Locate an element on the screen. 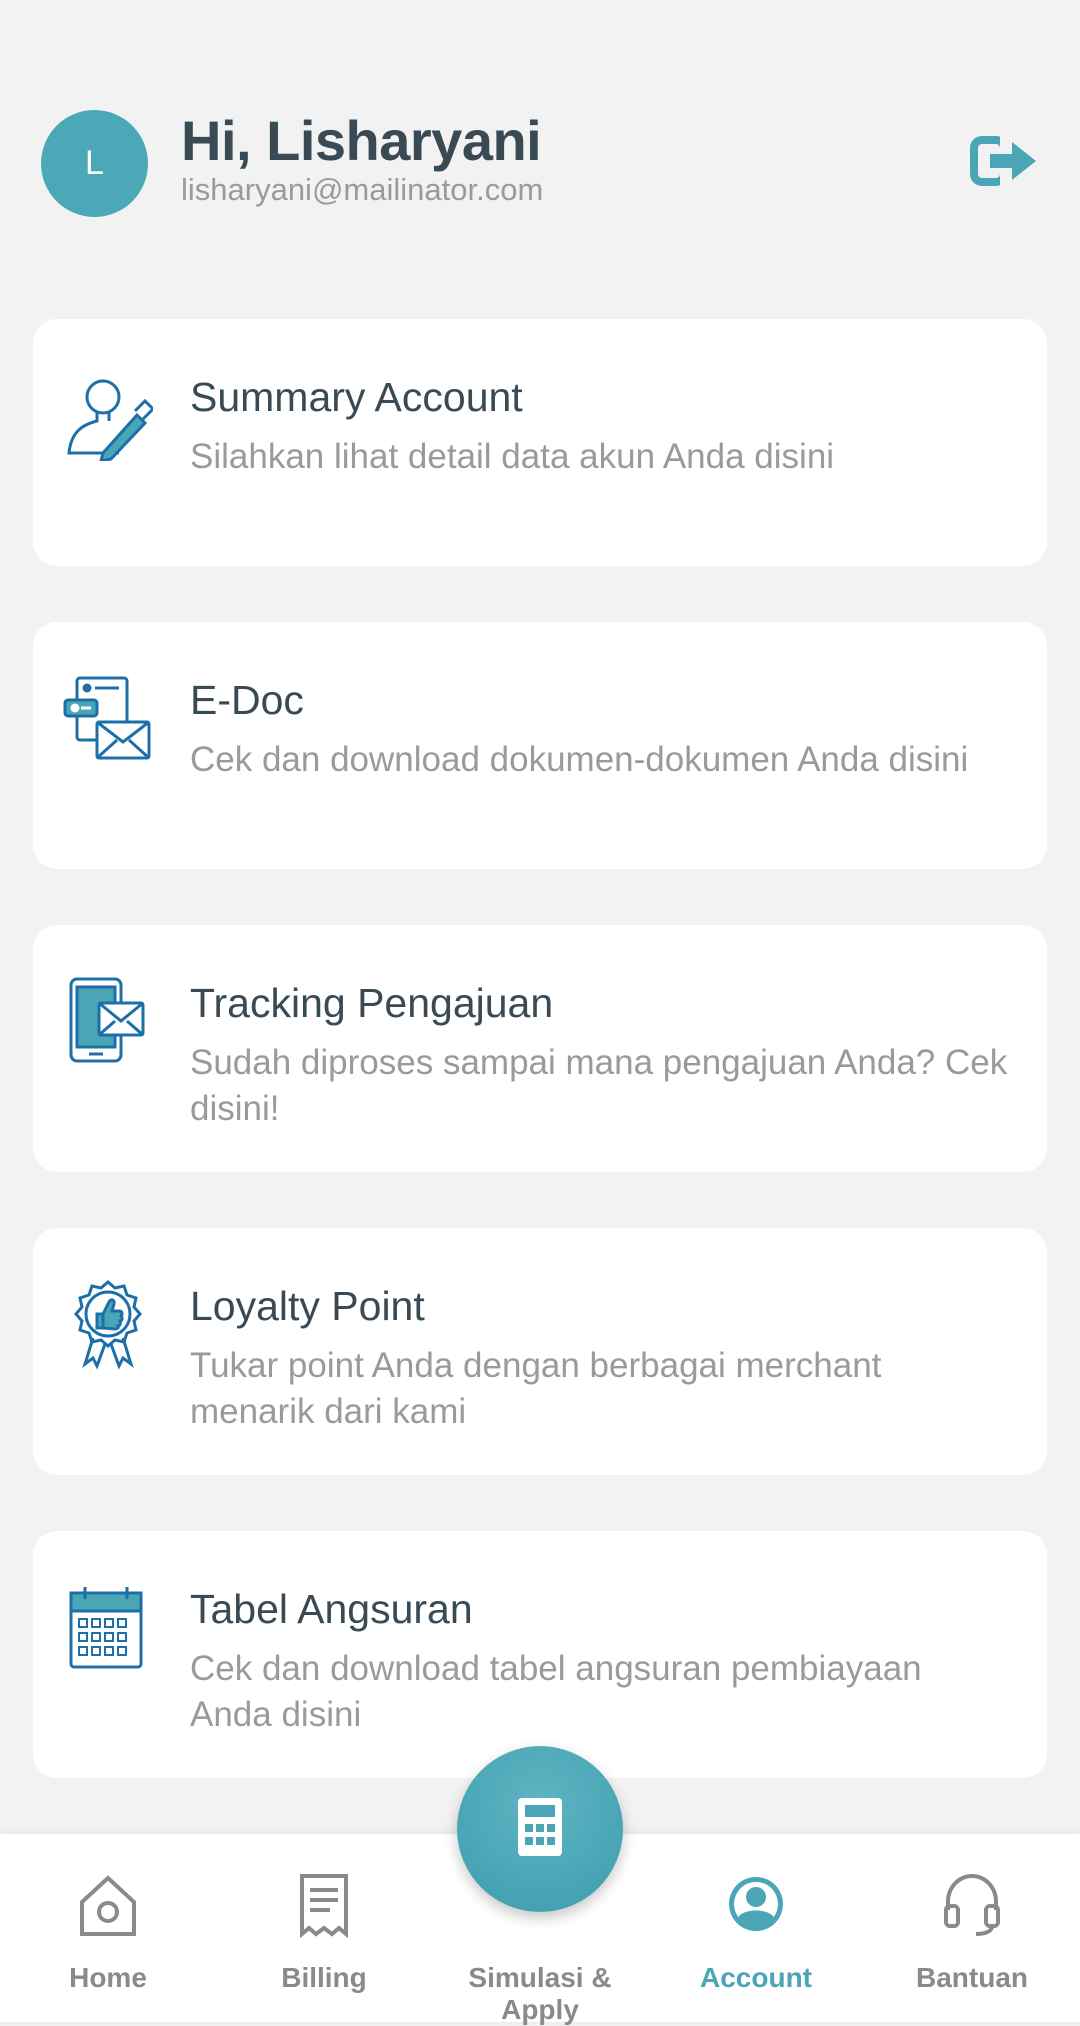  nav-billing: Billing is located at coordinates (324, 1928).